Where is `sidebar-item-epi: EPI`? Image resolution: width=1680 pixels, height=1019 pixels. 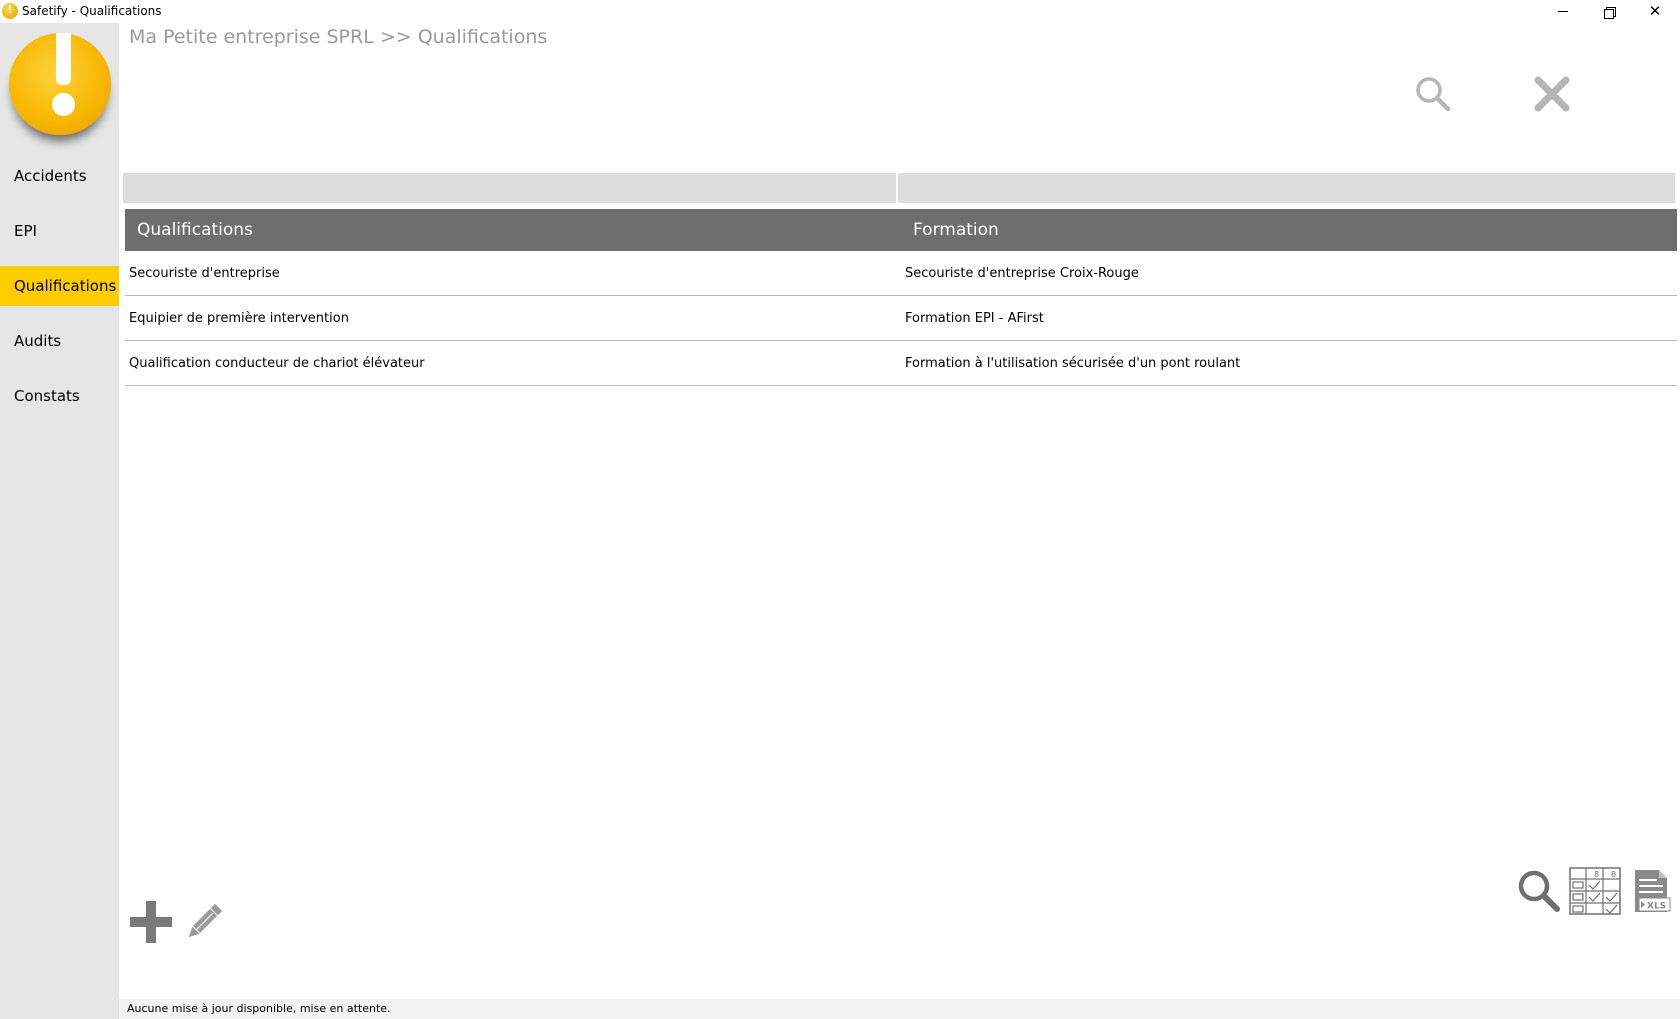
sidebar-item-epi: EPI is located at coordinates (59, 231).